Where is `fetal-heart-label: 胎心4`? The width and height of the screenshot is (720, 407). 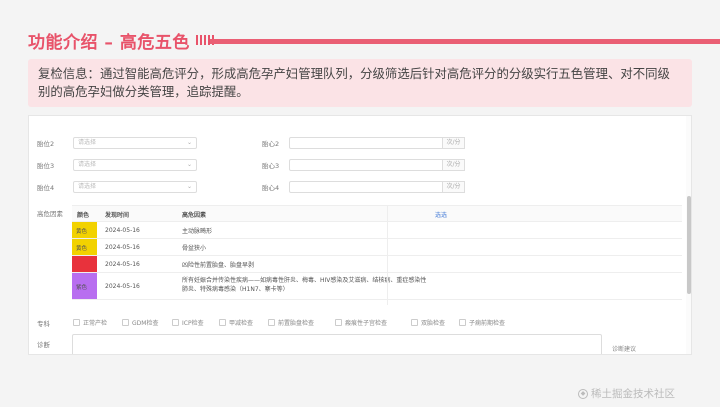 fetal-heart-label: 胎心4 is located at coordinates (271, 188).